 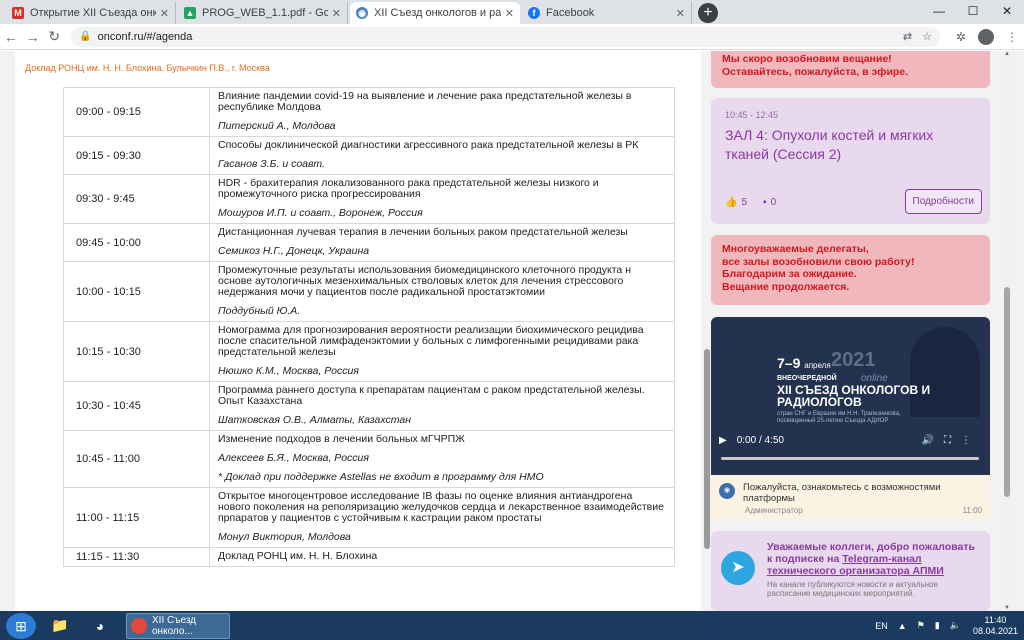 I want to click on video-date-days: 7–9, so click(x=789, y=363).